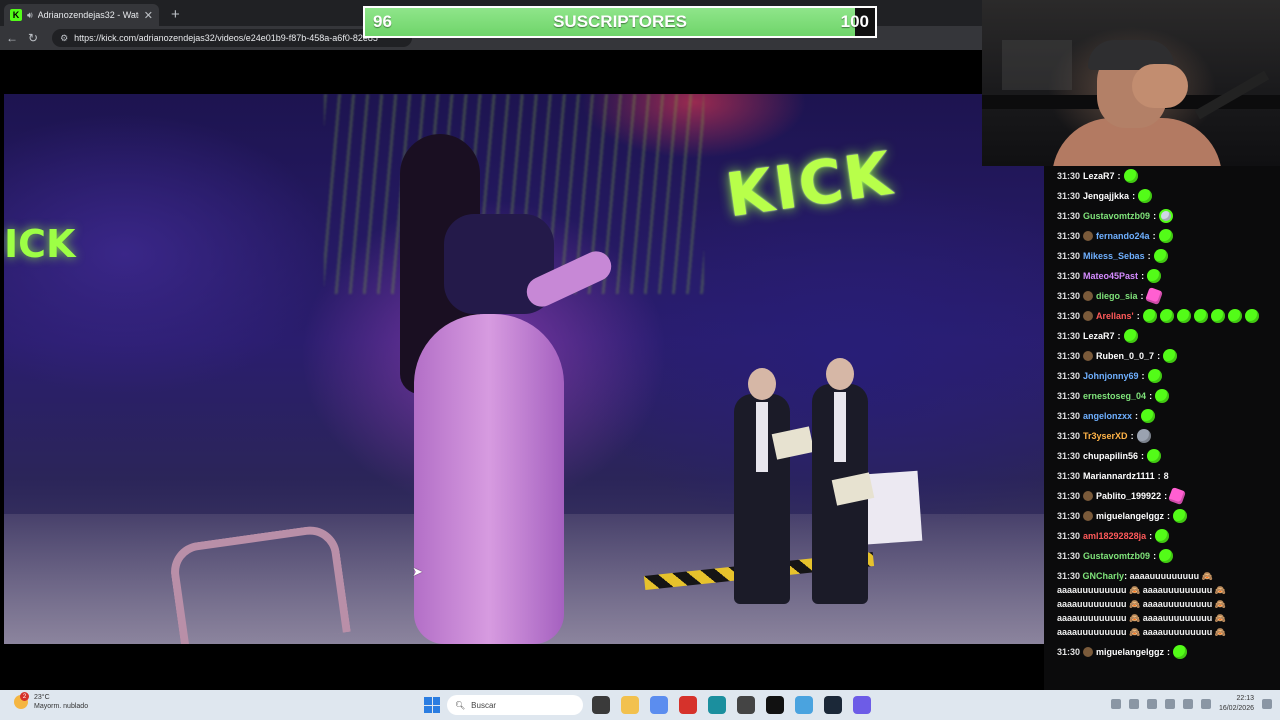 The image size is (1280, 720). I want to click on tray-onedrive-icon, so click(1151, 704).